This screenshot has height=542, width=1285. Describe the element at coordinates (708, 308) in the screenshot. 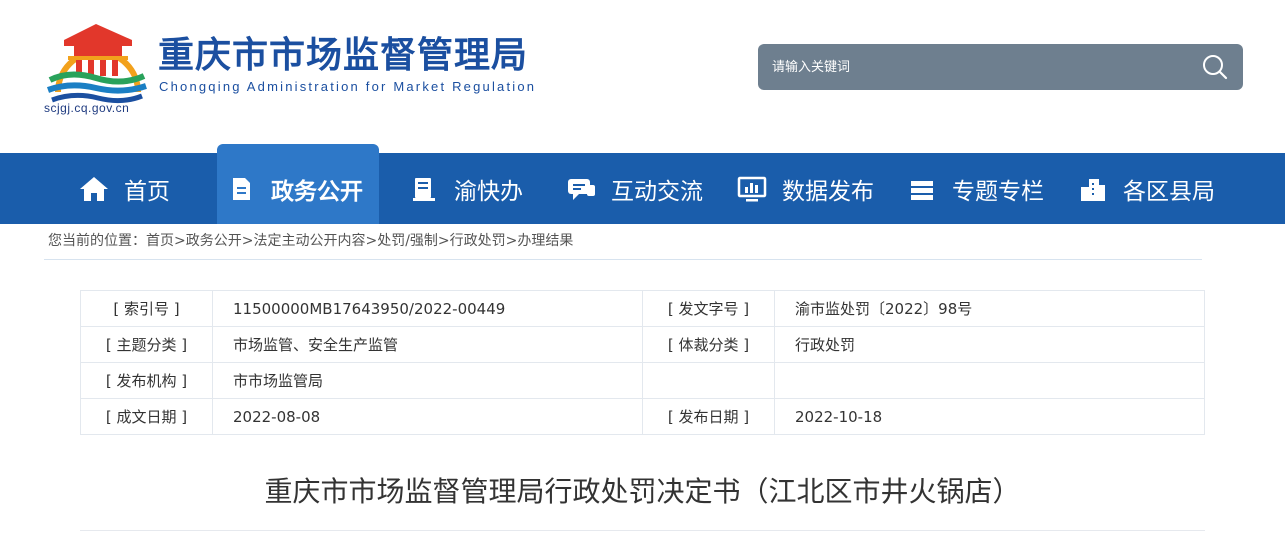

I see `meta-label: [ 发文字号 ]` at that location.